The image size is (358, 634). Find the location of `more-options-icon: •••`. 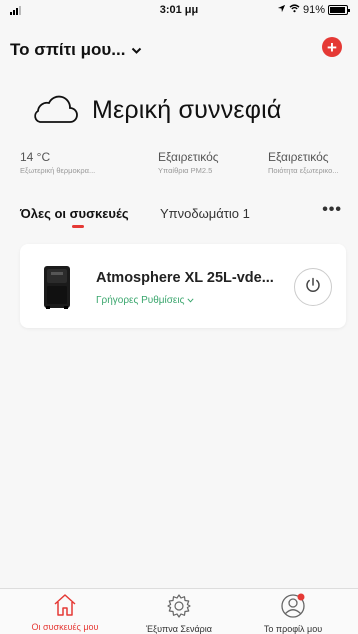

more-options-icon: ••• is located at coordinates (332, 210).